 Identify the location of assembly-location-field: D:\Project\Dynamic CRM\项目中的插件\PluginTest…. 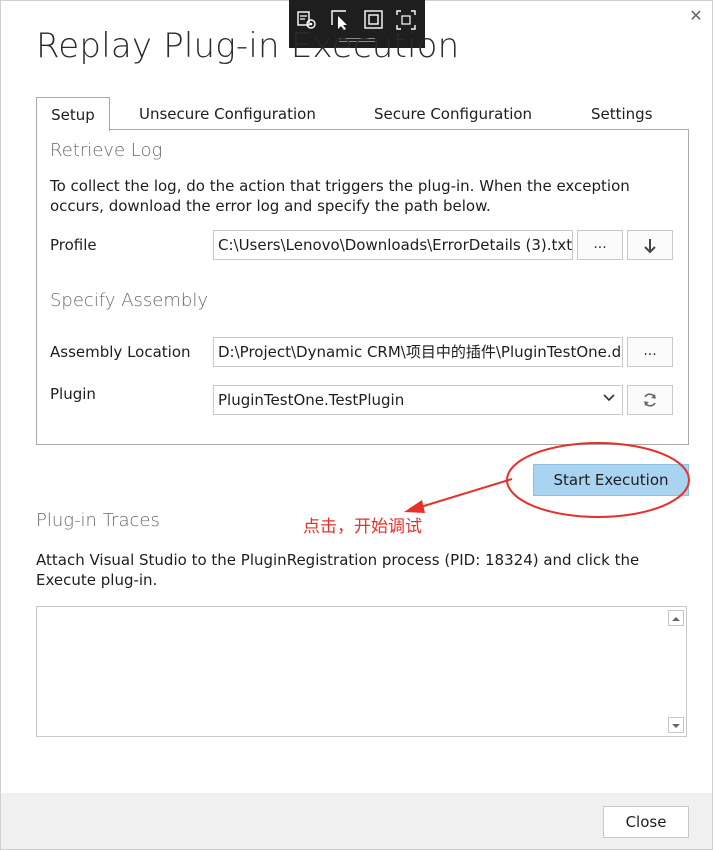
(418, 352).